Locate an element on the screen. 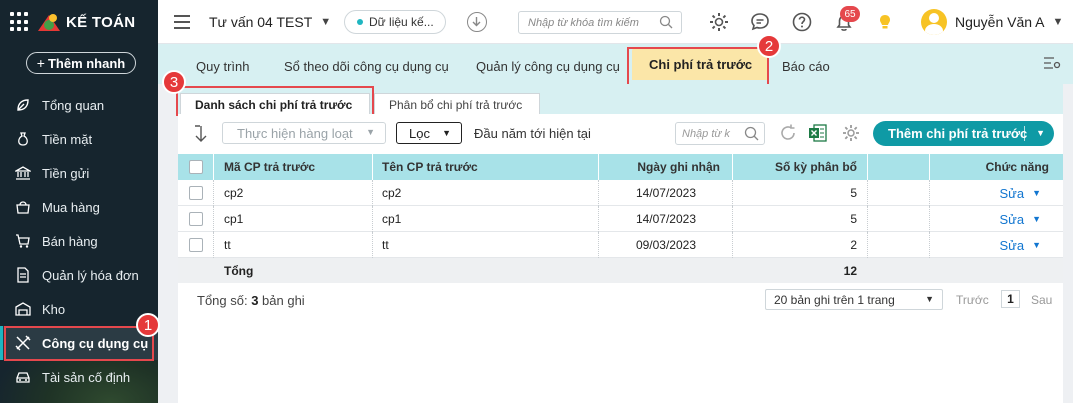 This screenshot has height=403, width=1073. refresh-icon is located at coordinates (788, 134).